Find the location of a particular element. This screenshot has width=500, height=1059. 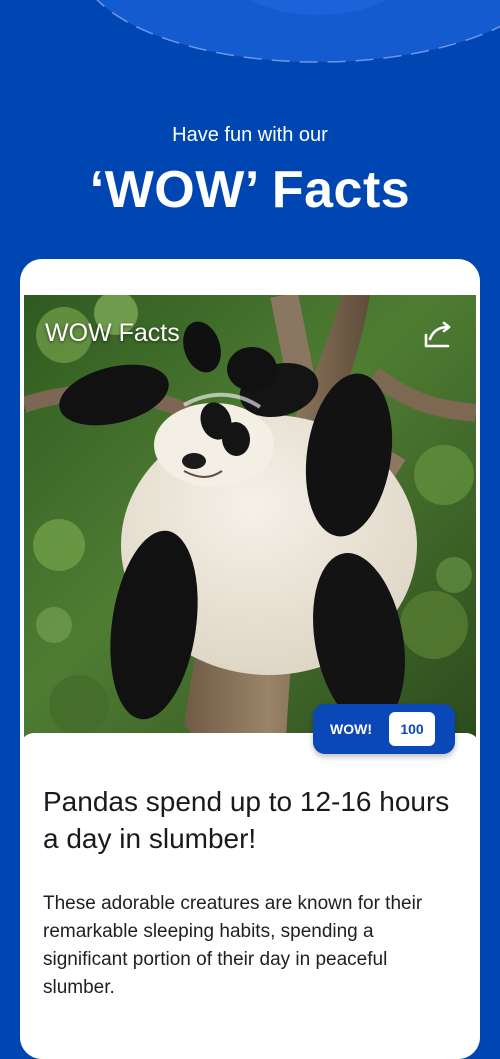

wow-reaction-button: WOW! 100 is located at coordinates (384, 729).